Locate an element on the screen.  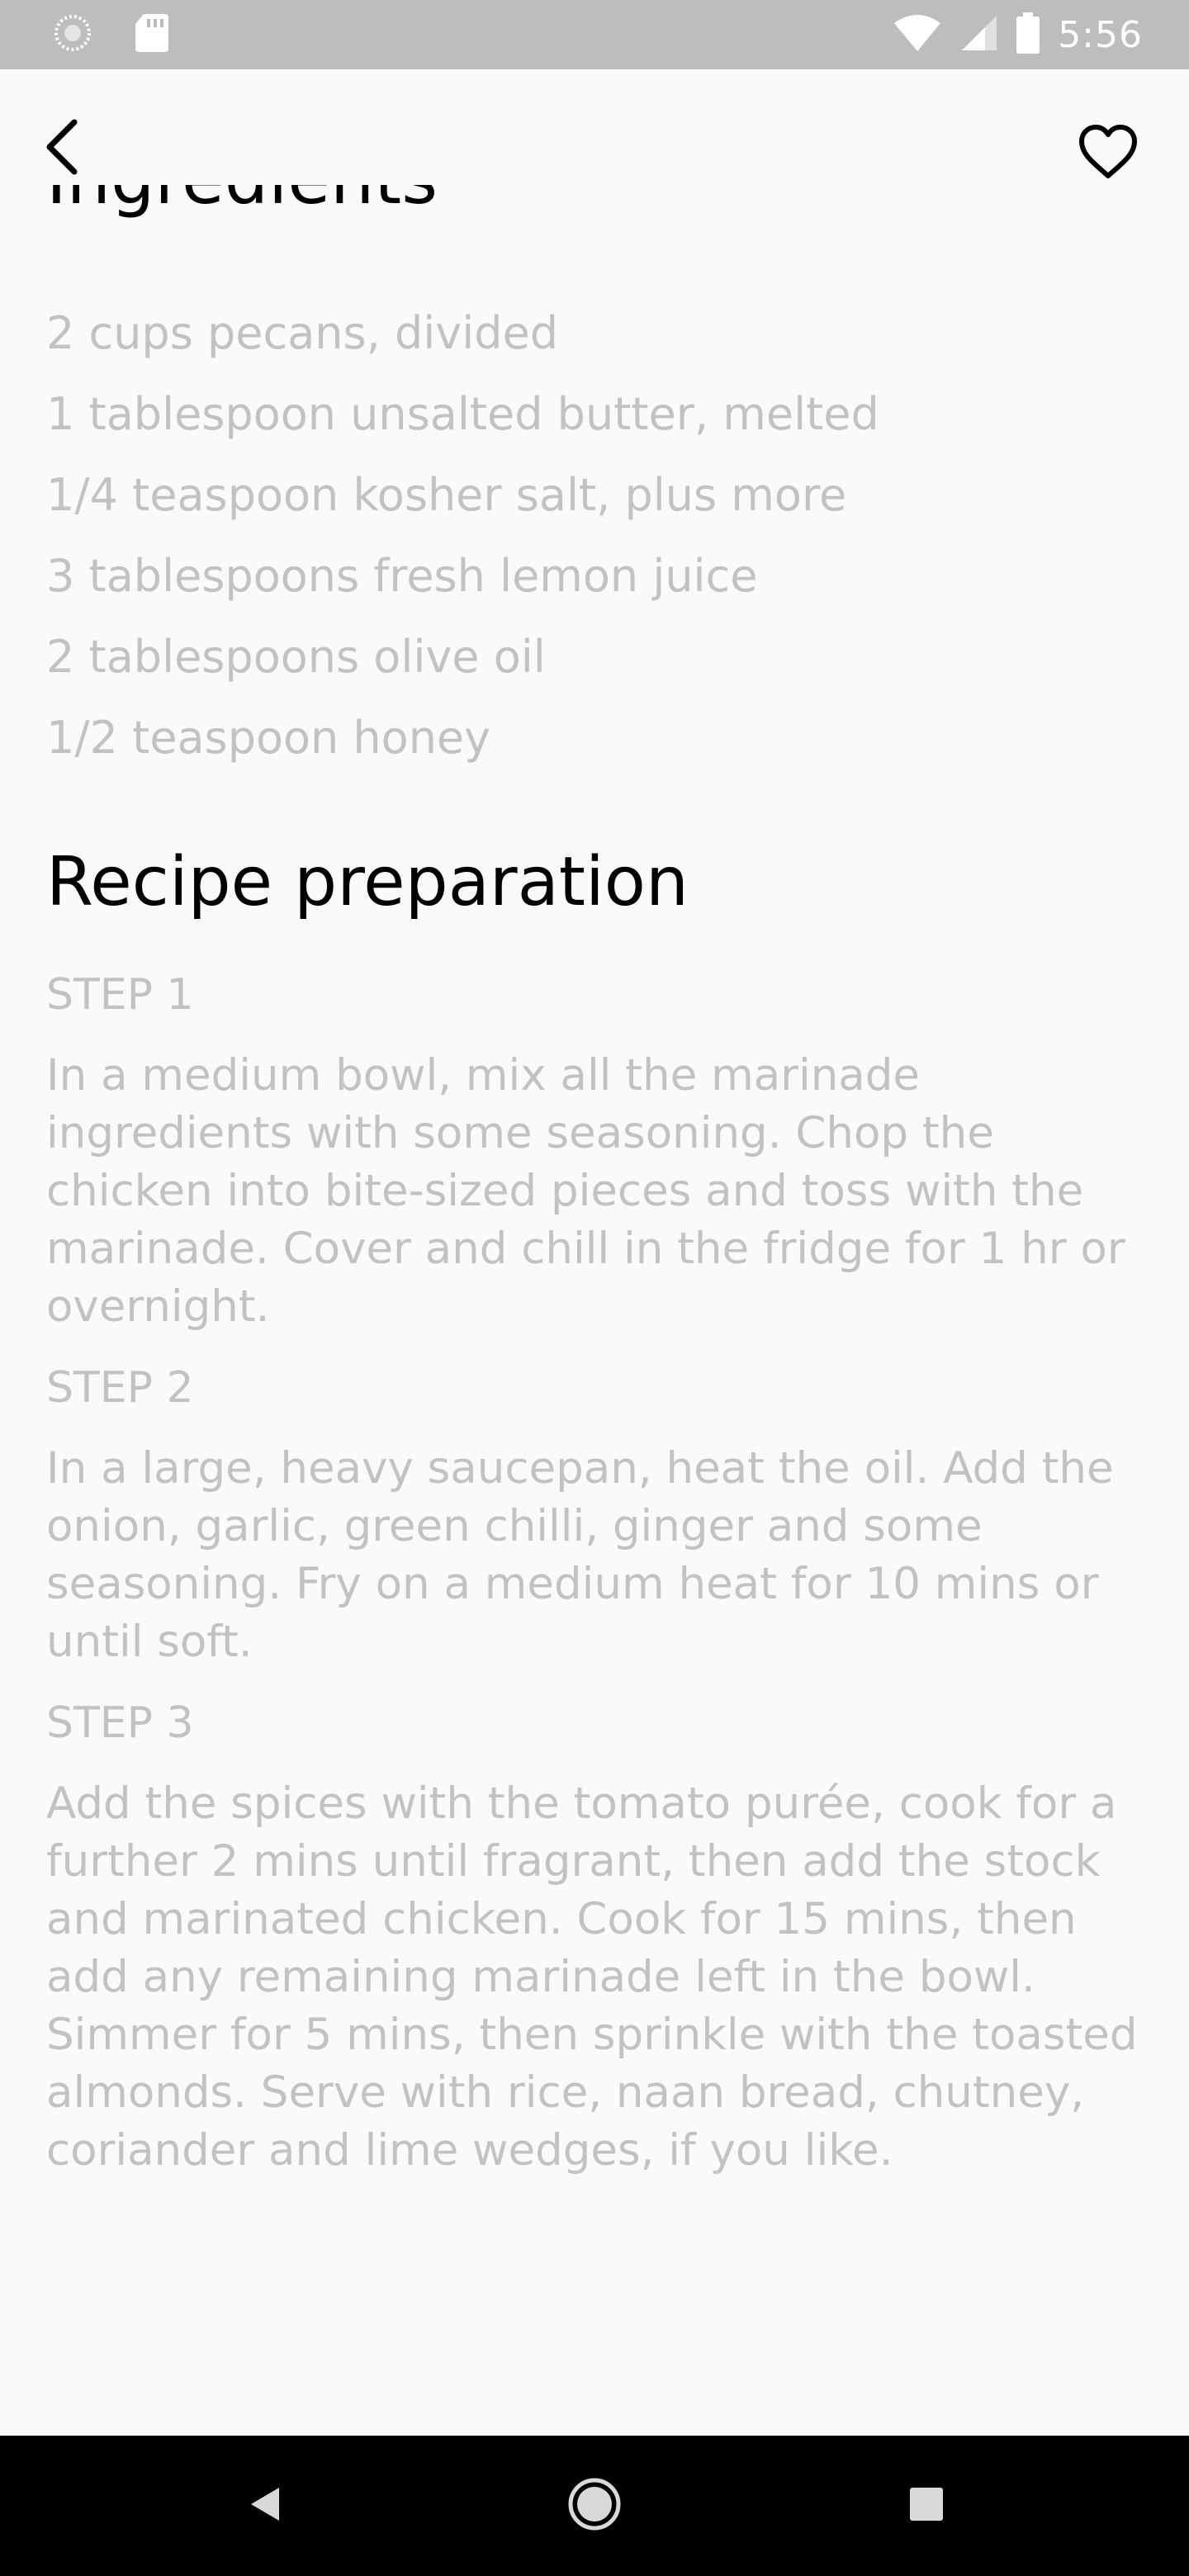
ingredient-item: 2 tablespoons olive oil is located at coordinates (296, 657).